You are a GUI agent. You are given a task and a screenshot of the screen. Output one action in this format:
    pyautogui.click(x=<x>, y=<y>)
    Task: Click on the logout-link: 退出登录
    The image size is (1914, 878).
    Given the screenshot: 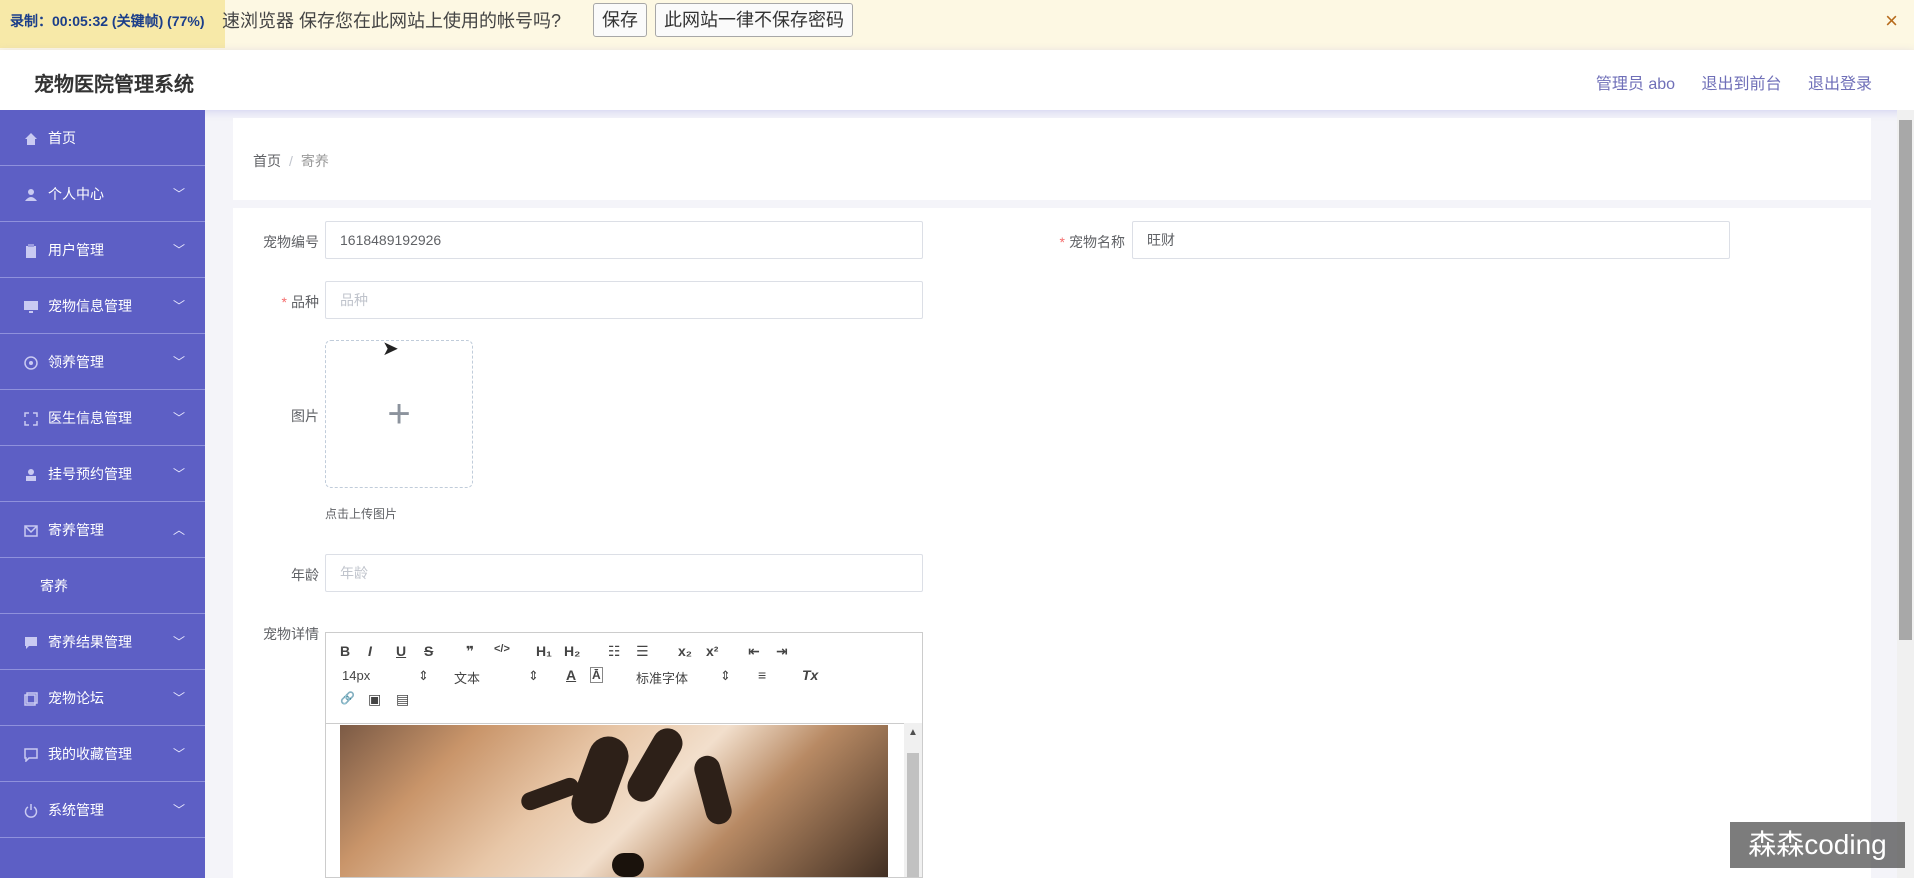 What is the action you would take?
    pyautogui.click(x=1840, y=84)
    